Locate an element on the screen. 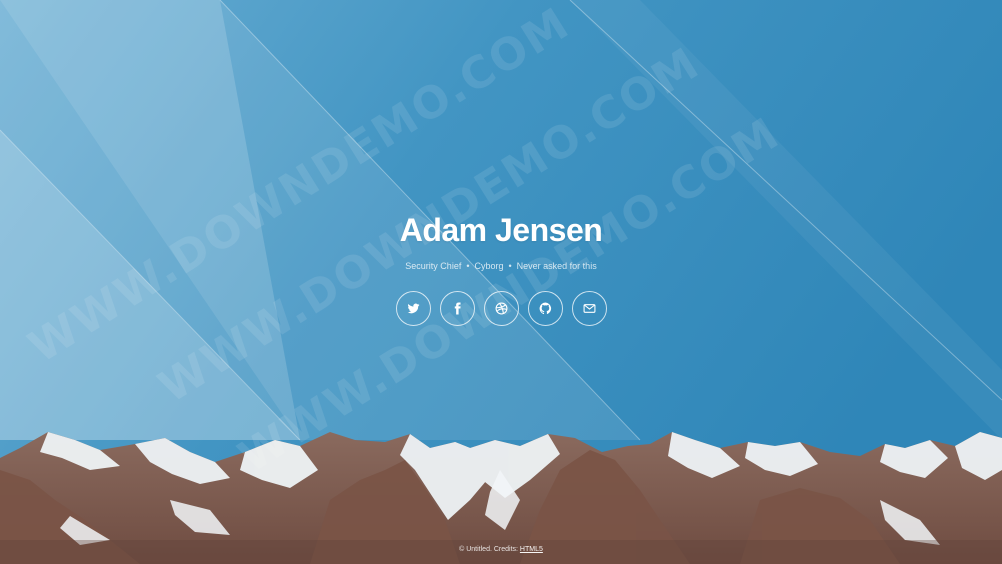 The width and height of the screenshot is (1002, 564). twitter-button is located at coordinates (413, 308).